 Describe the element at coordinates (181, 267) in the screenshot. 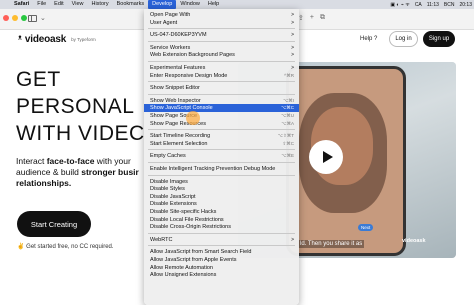

I see `menu-item-label: Allow Remote Automation` at that location.